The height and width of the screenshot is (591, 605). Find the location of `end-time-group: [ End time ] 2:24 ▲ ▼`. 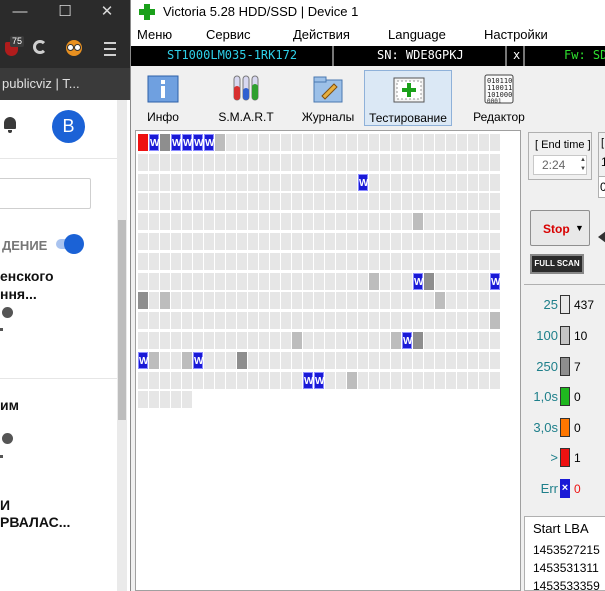

end-time-group: [ End time ] 2:24 ▲ ▼ is located at coordinates (560, 156).